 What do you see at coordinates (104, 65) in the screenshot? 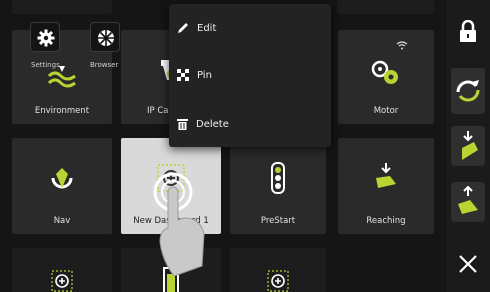
I see `browser-label: Browser` at bounding box center [104, 65].